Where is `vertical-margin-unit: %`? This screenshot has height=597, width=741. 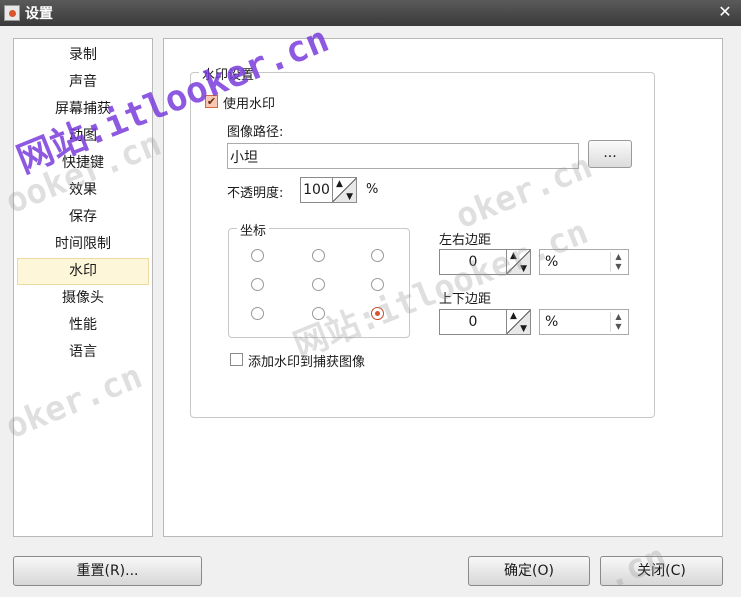 vertical-margin-unit: % is located at coordinates (552, 322).